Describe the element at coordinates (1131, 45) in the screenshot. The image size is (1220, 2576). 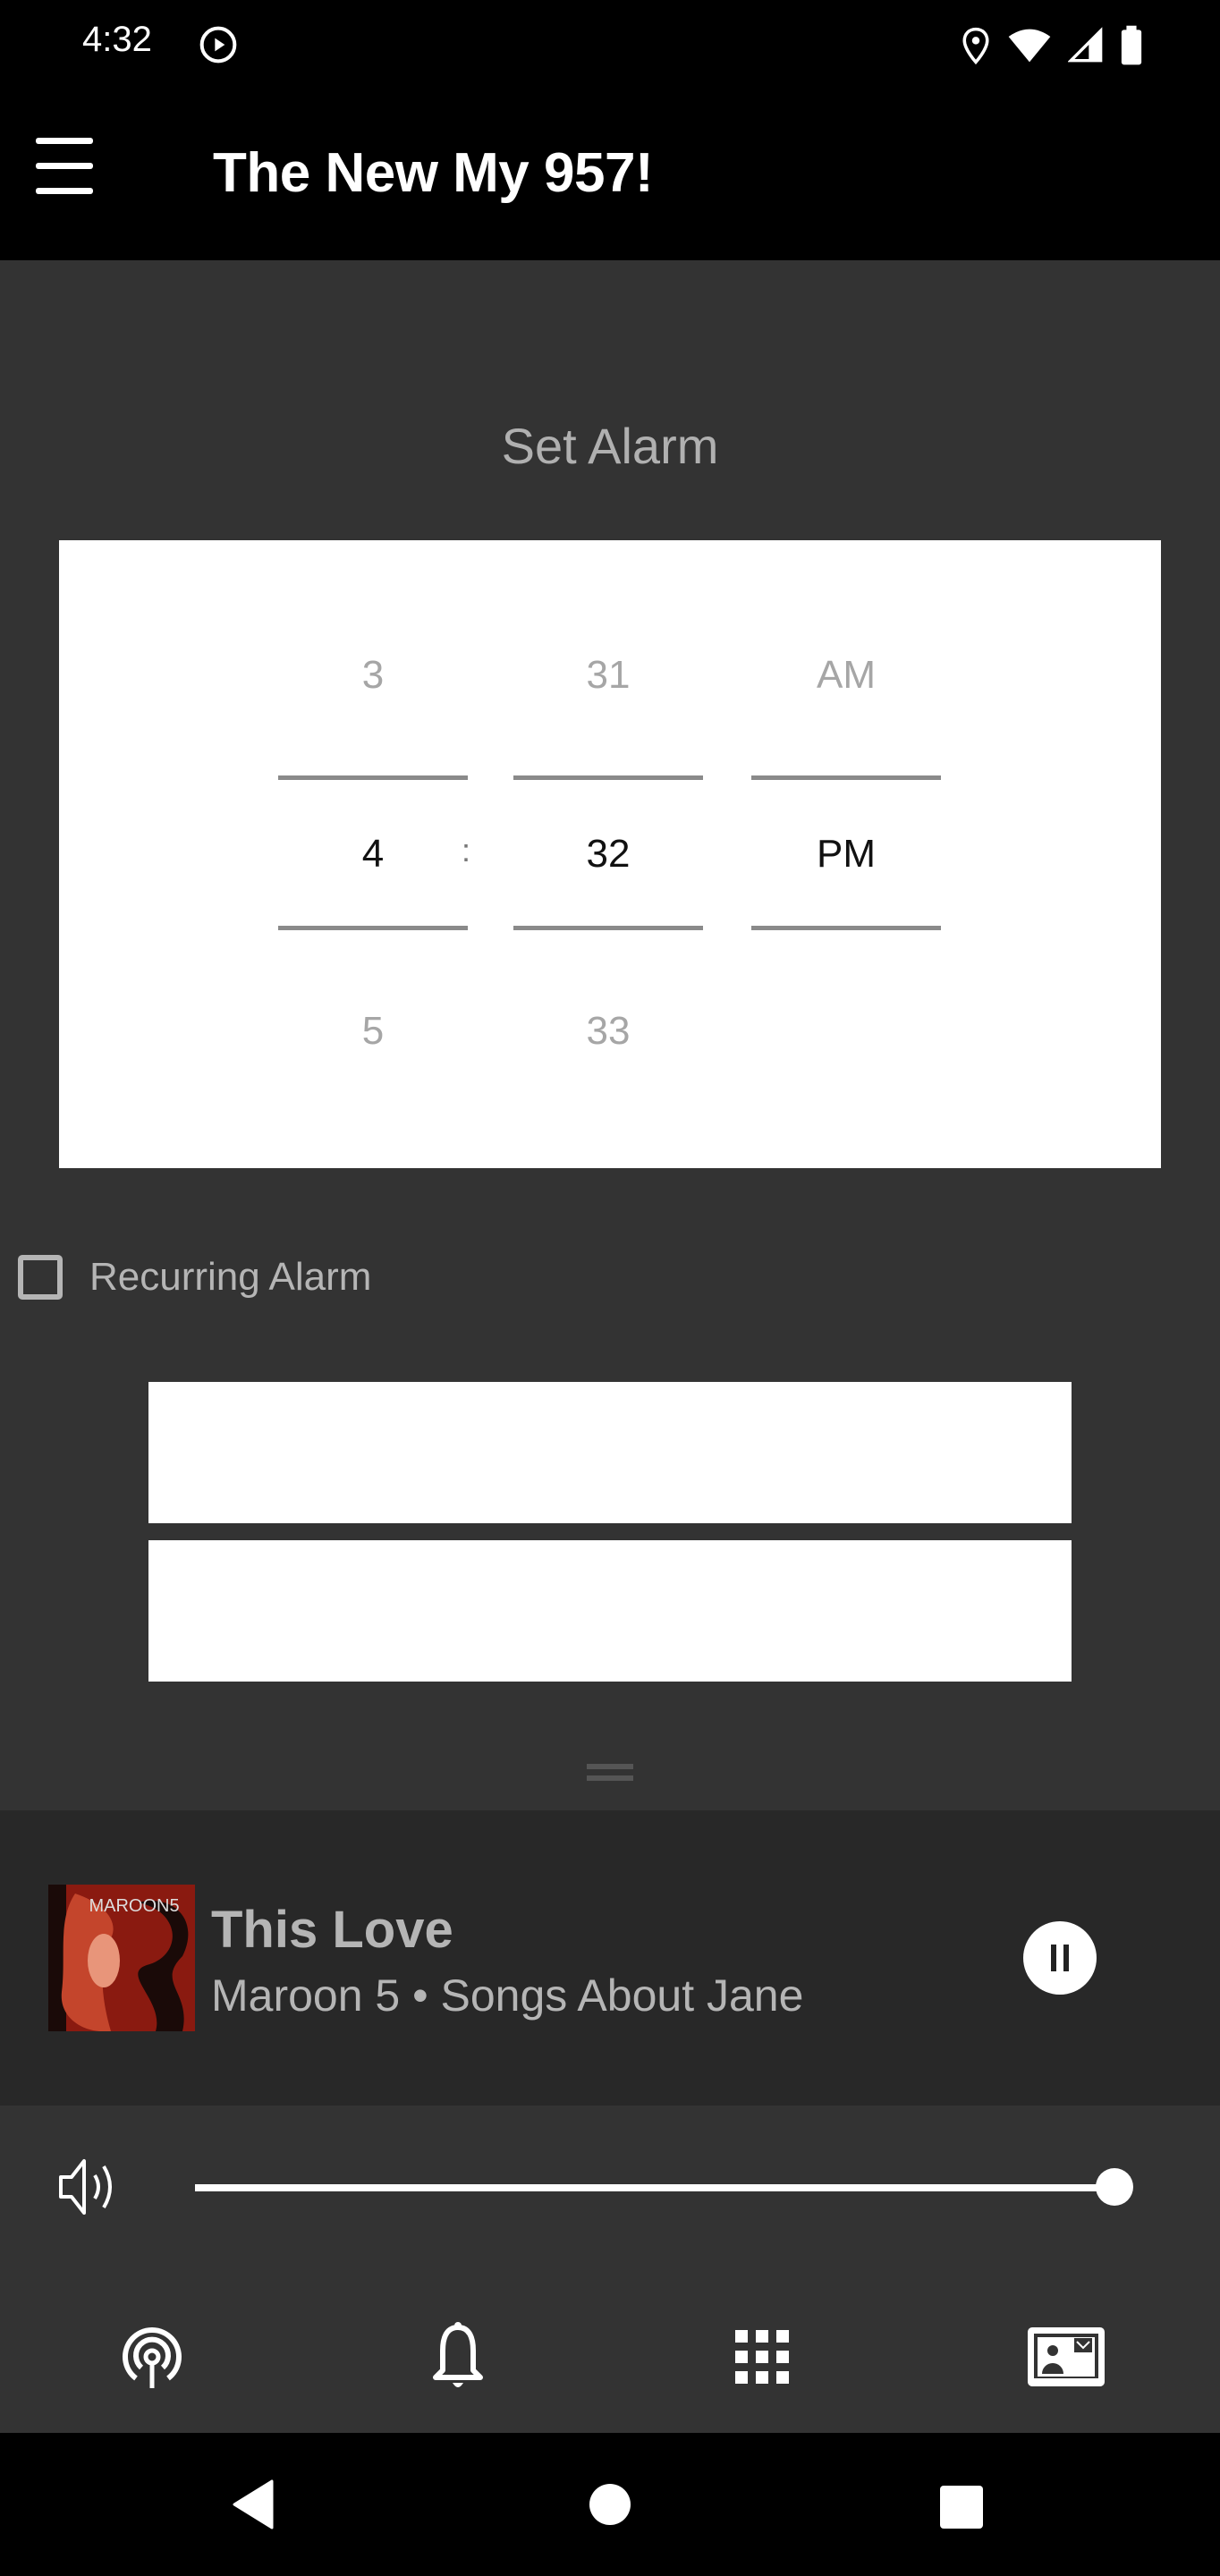
I see `battery-icon` at that location.